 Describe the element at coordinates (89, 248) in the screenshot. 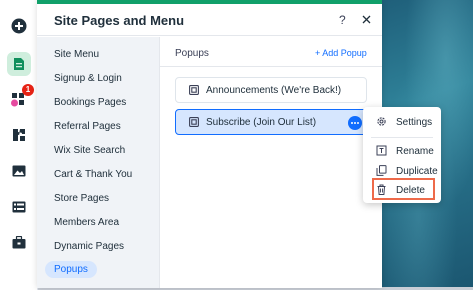

I see `sidebar-item-dynamic: Dynamic Pages` at that location.